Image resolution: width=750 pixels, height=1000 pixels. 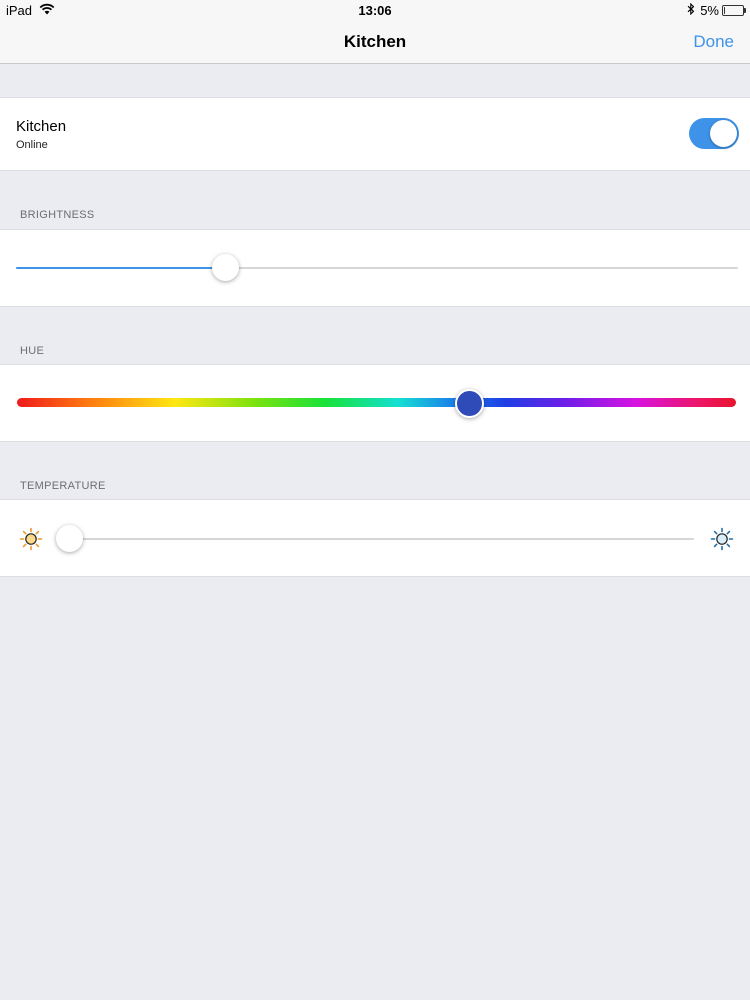 What do you see at coordinates (724, 10) in the screenshot?
I see `battery-fill` at bounding box center [724, 10].